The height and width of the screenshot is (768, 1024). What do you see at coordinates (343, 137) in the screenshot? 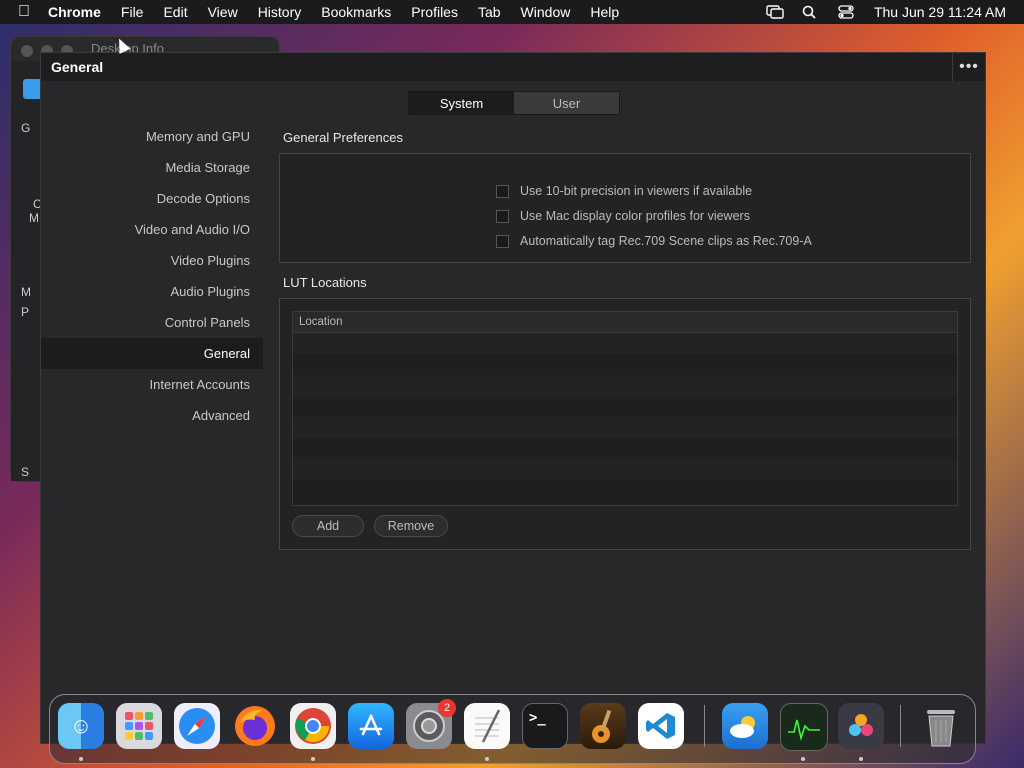
I see `general-preferences-title: General Preferences` at bounding box center [343, 137].